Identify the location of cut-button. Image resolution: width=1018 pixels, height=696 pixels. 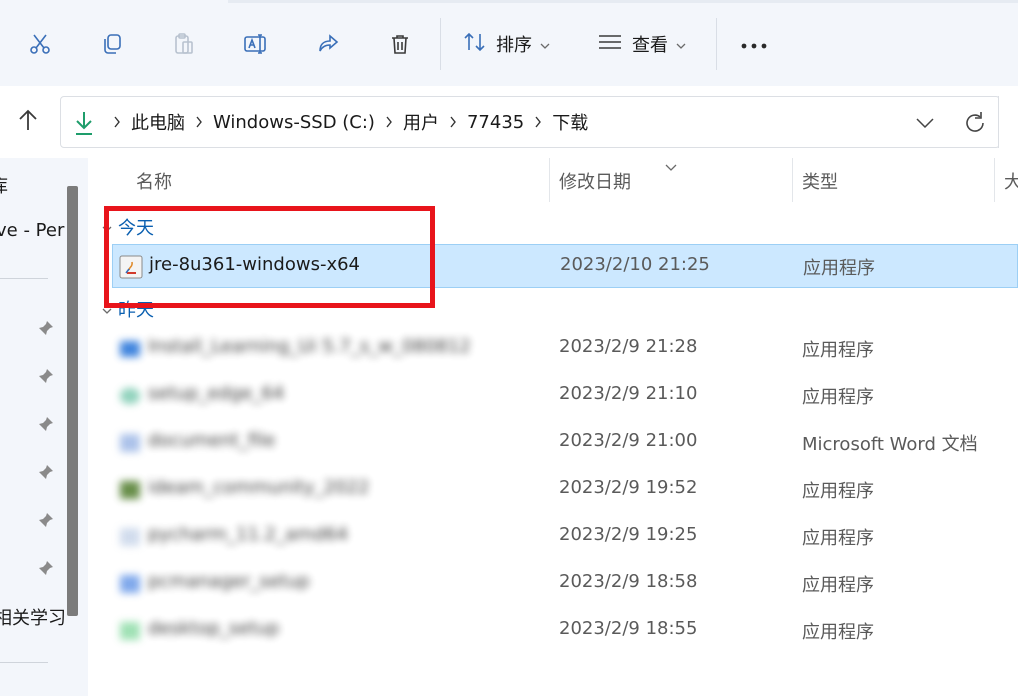
(40, 44).